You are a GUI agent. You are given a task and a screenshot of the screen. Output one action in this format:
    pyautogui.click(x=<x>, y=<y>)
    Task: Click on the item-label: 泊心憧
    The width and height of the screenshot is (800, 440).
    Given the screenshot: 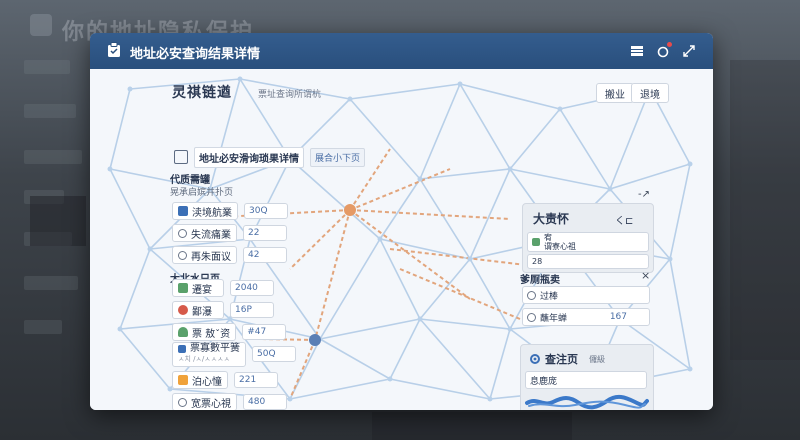 What is the action you would take?
    pyautogui.click(x=207, y=382)
    